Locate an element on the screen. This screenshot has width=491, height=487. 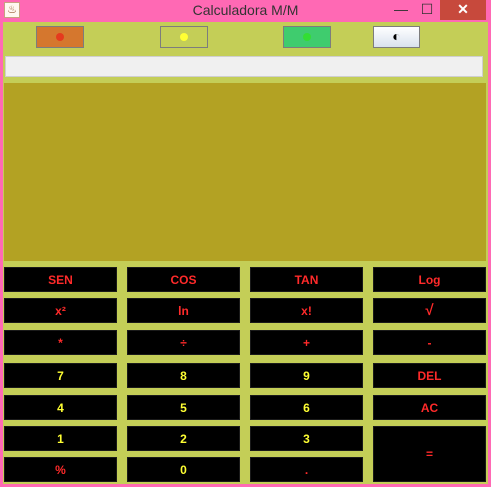
del-button: DEL is located at coordinates (429, 375).